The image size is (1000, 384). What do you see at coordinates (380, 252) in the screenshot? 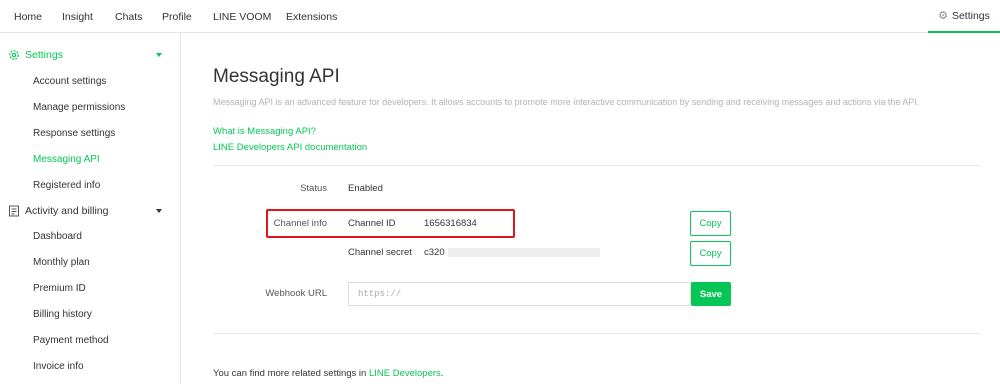
I see `channel-secret-label: Channel secret` at bounding box center [380, 252].